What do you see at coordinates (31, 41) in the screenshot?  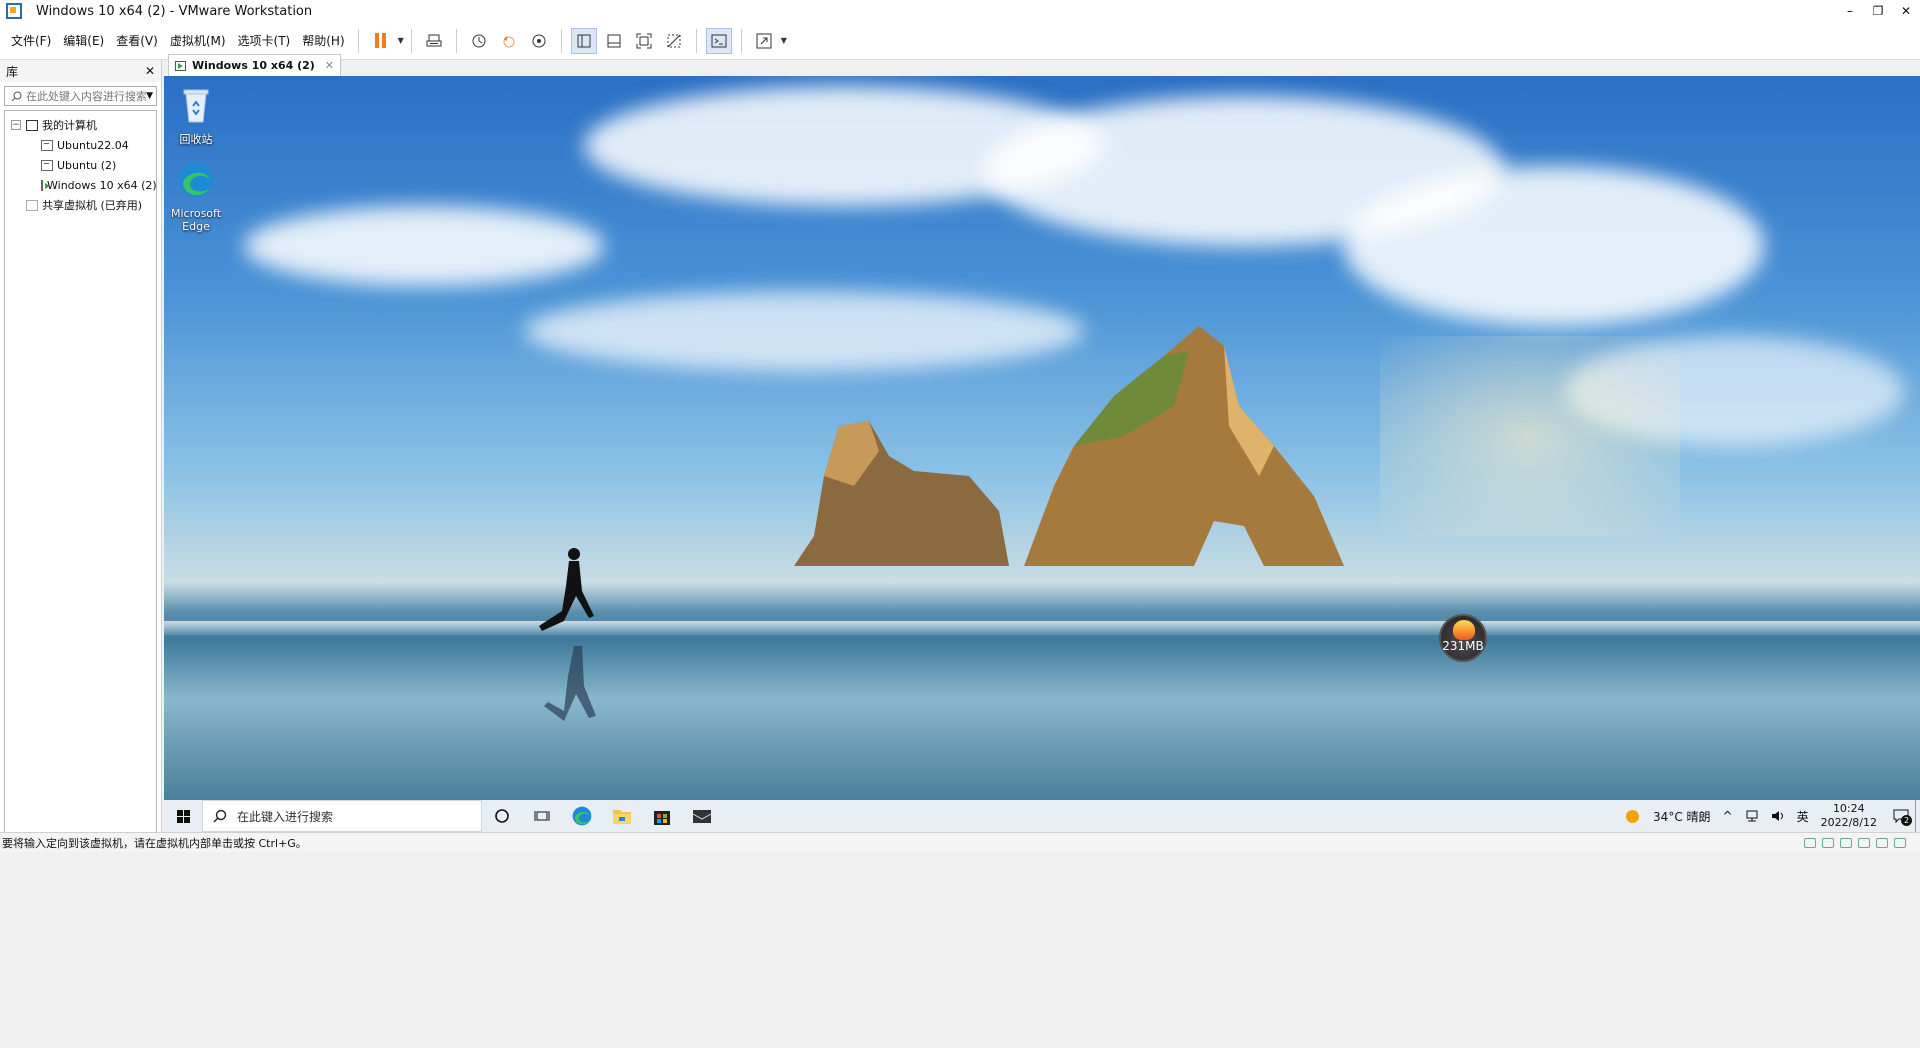 I see `menu-file: 文件(F)` at bounding box center [31, 41].